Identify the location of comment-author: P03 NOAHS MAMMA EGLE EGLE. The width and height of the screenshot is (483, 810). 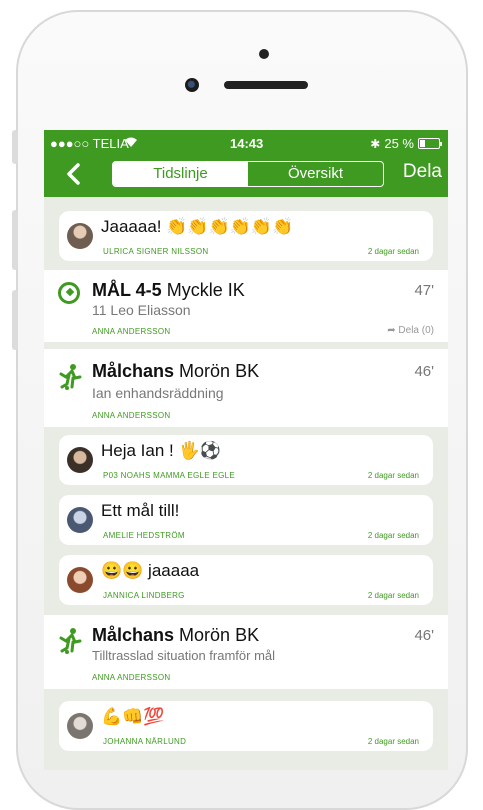
(169, 475).